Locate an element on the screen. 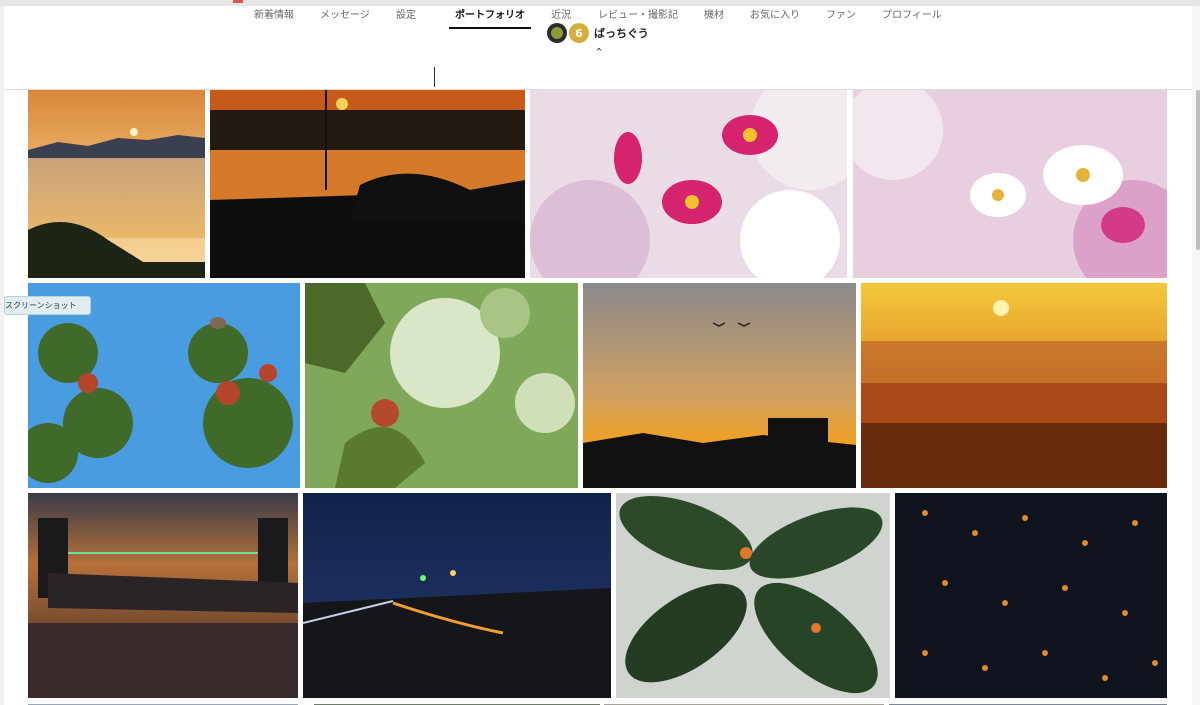 The image size is (1200, 705). tab-favorites: お気に入り is located at coordinates (775, 17).